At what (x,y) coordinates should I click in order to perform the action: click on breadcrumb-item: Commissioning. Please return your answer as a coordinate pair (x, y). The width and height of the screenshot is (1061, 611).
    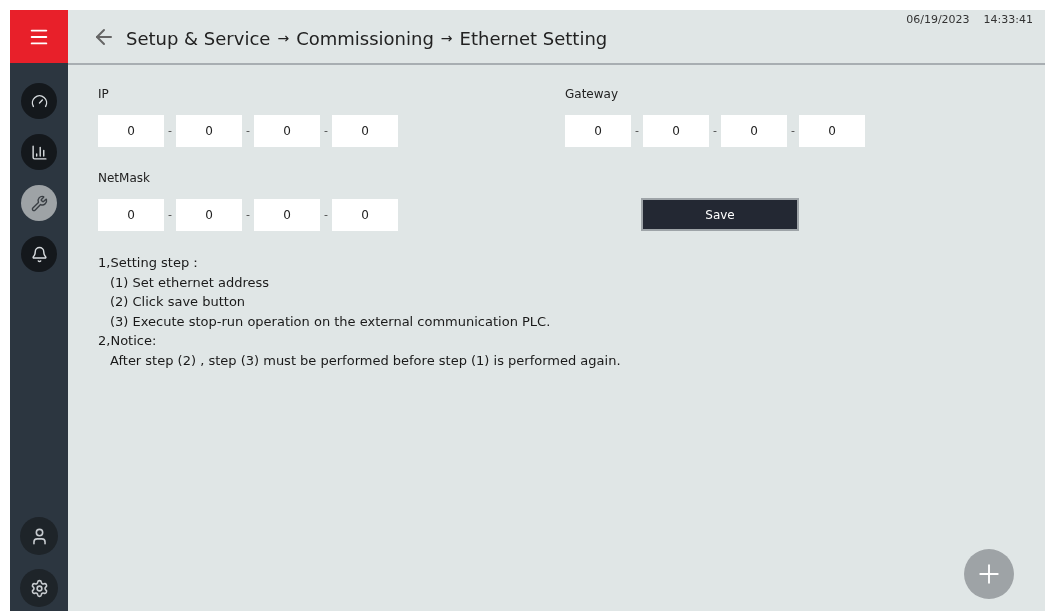
    Looking at the image, I should click on (365, 39).